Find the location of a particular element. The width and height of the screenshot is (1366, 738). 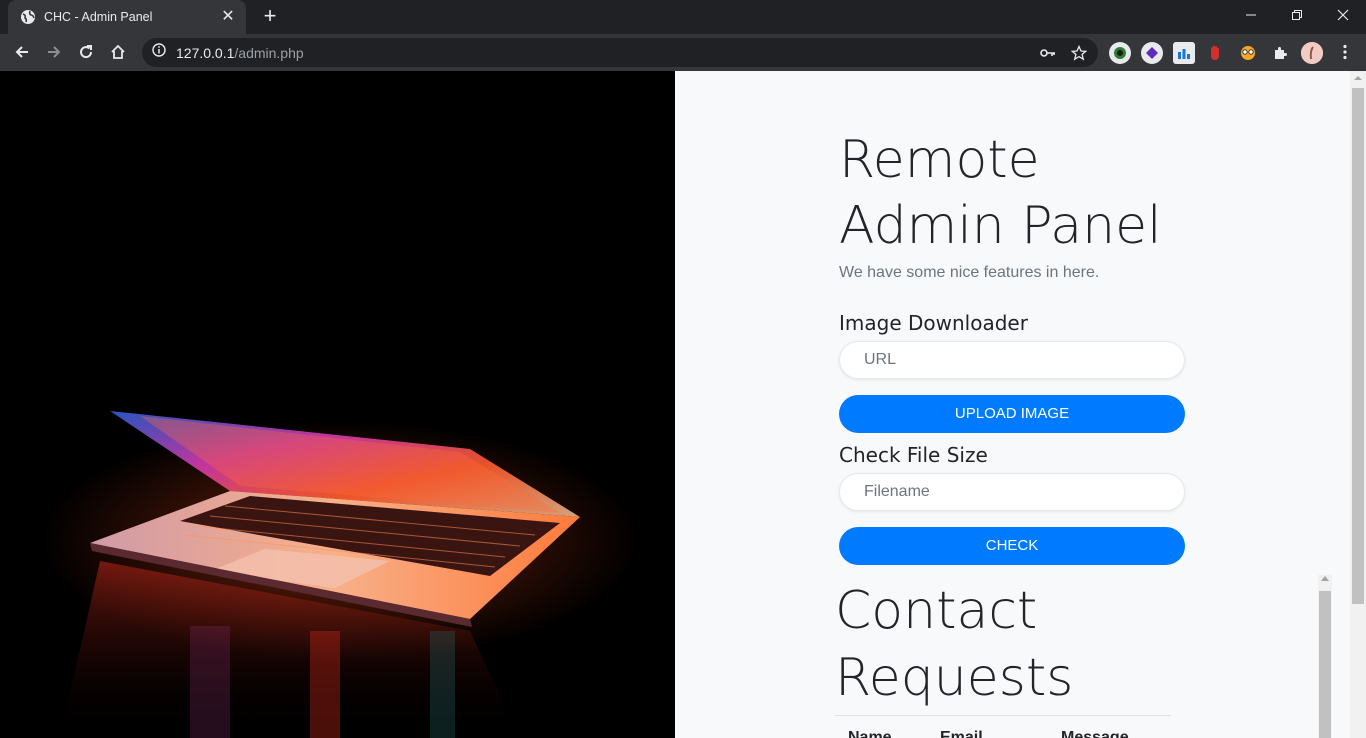

page-scroll-up-icon is located at coordinates (1358, 78).